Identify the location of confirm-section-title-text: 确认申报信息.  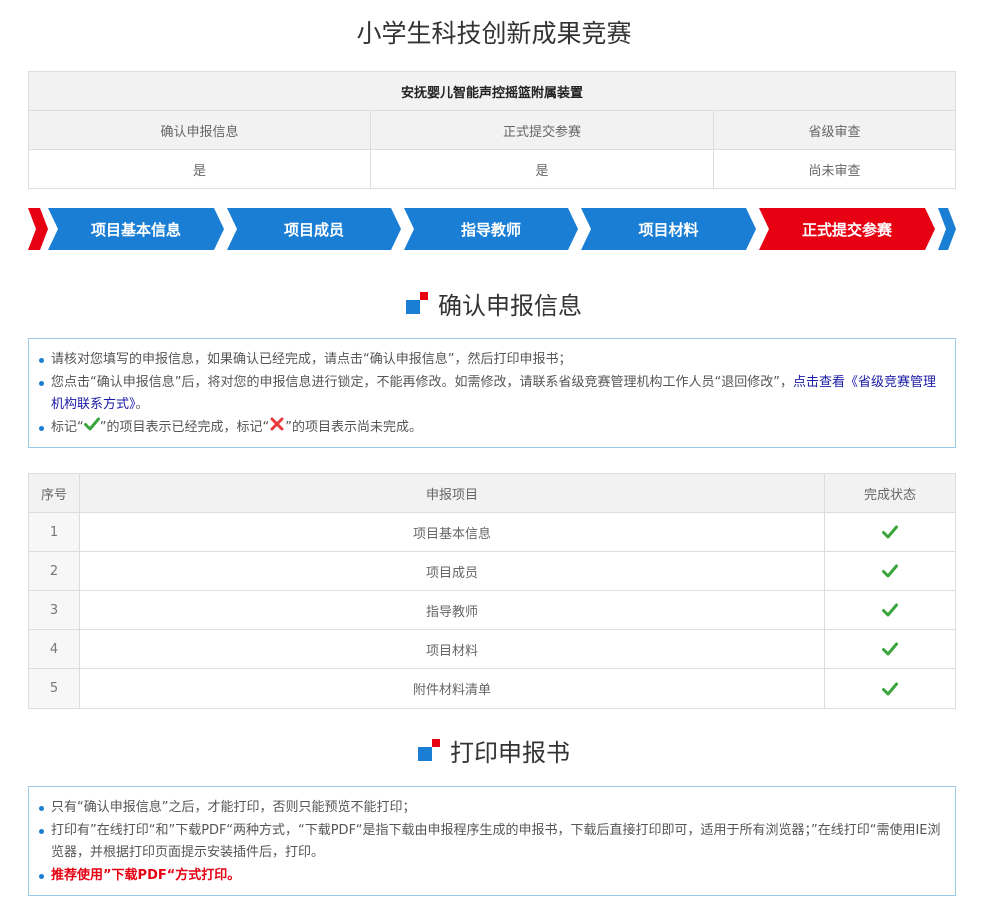
(510, 305).